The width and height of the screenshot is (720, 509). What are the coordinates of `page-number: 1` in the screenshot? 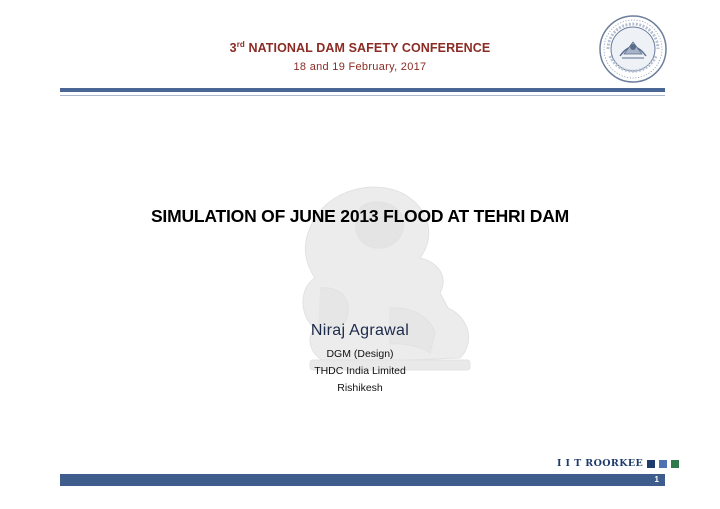 It's located at (656, 479).